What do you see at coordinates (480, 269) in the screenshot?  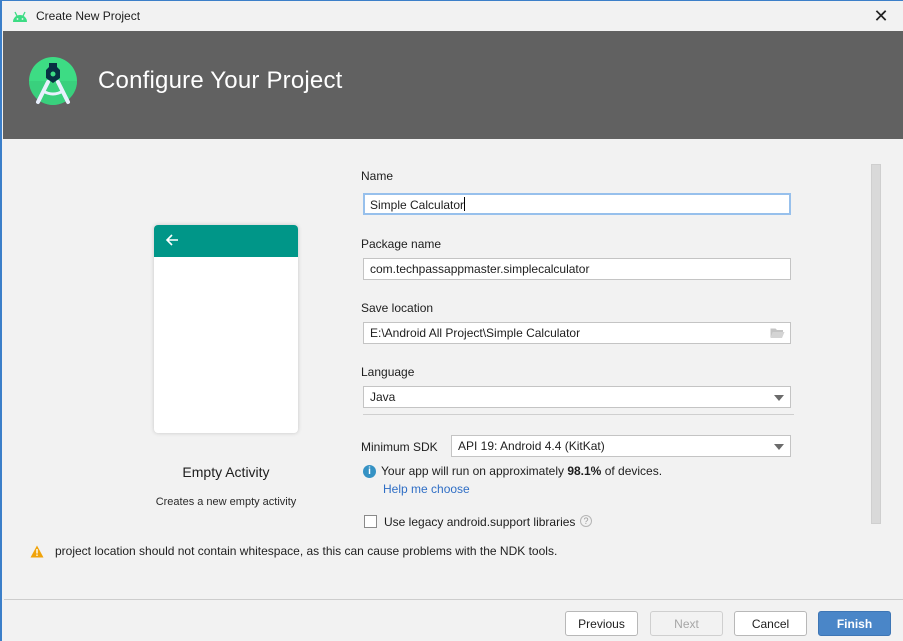 I see `package-name-value: com.techpassappmaster.simplecalculator` at bounding box center [480, 269].